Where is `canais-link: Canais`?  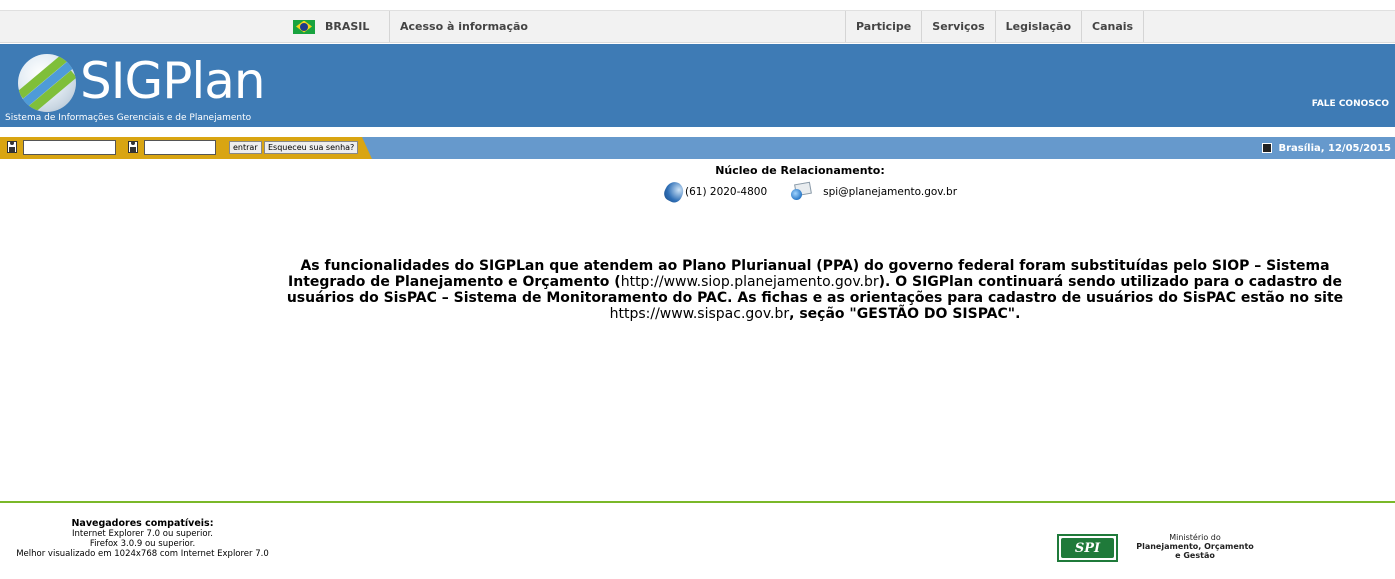 canais-link: Canais is located at coordinates (1113, 26).